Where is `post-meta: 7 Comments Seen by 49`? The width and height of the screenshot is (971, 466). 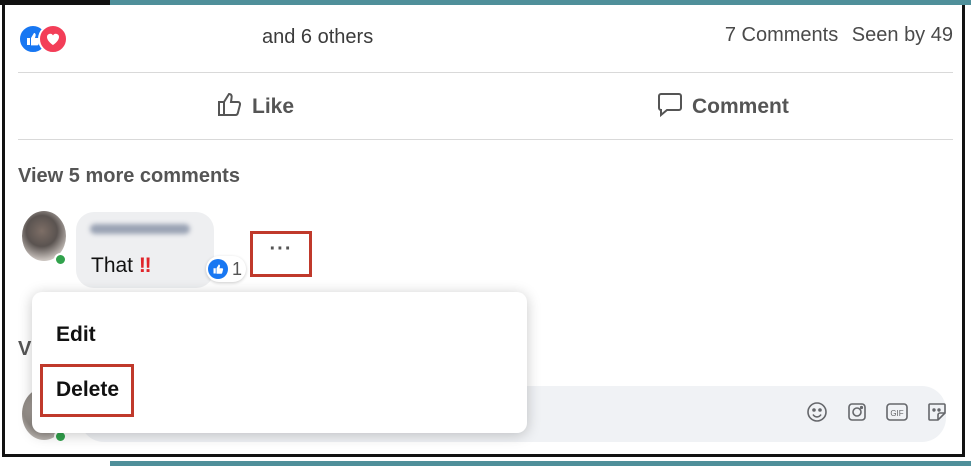
post-meta: 7 Comments Seen by 49 is located at coordinates (835, 35).